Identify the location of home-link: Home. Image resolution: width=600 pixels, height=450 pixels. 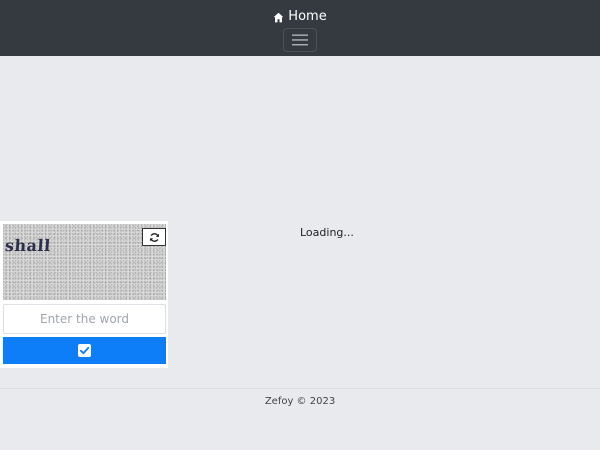
(300, 17).